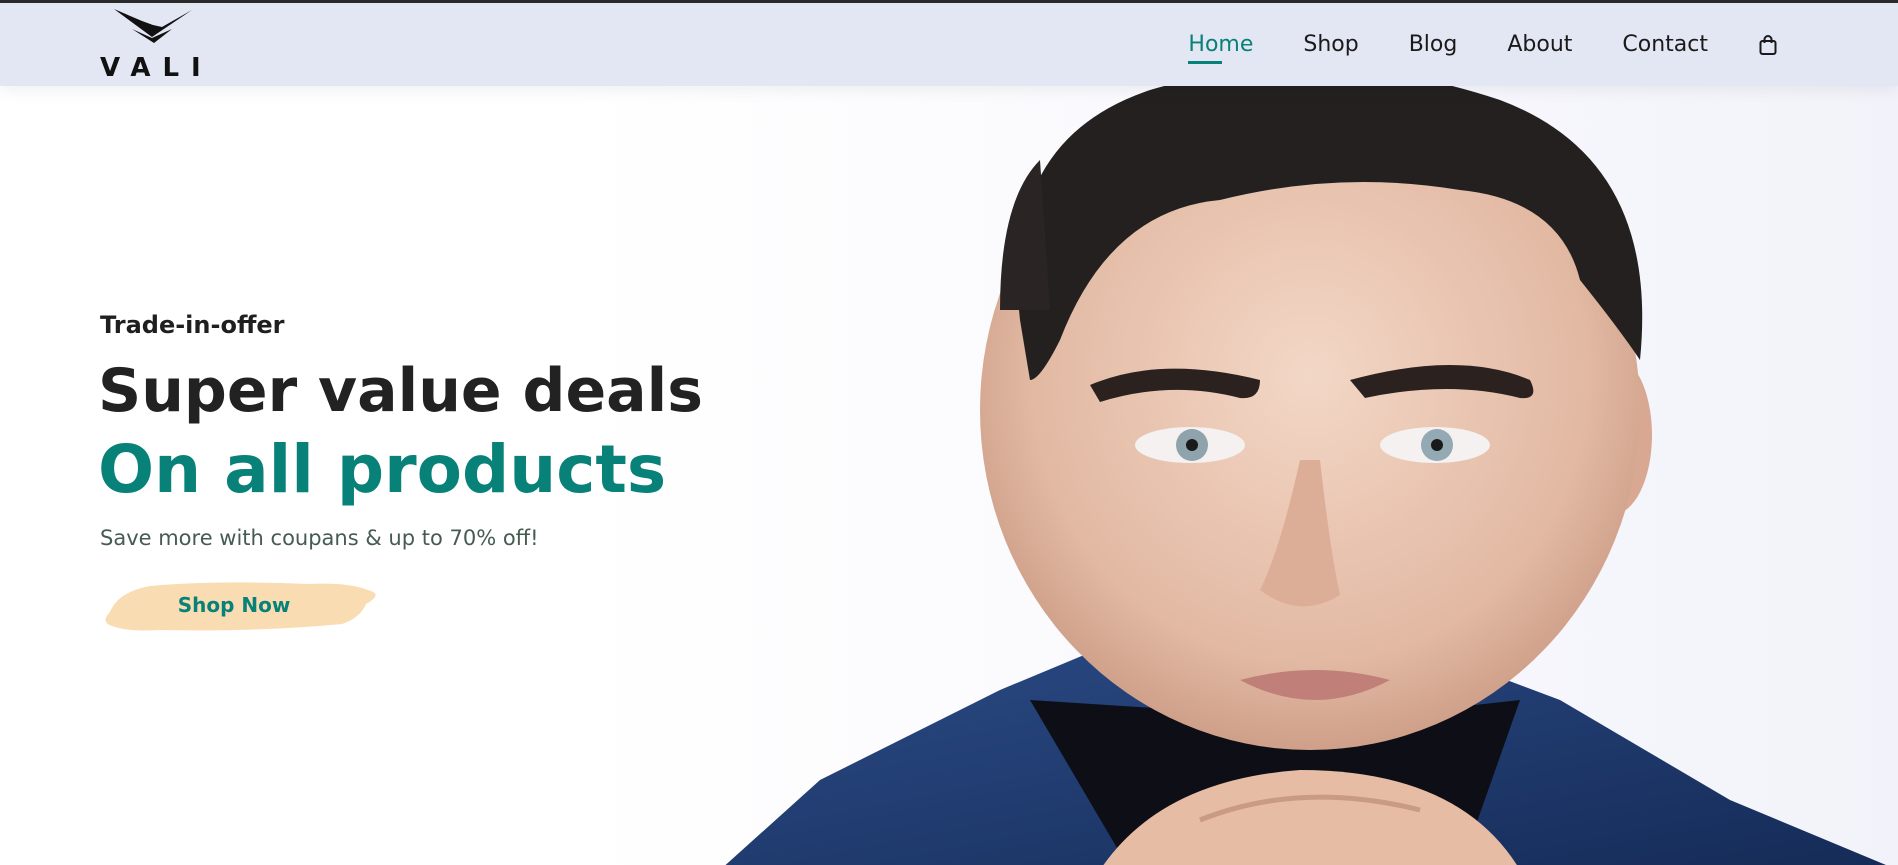 The width and height of the screenshot is (1898, 865). Describe the element at coordinates (1483, 44) in the screenshot. I see `main-nav: Home Shop Blog About Contact` at that location.